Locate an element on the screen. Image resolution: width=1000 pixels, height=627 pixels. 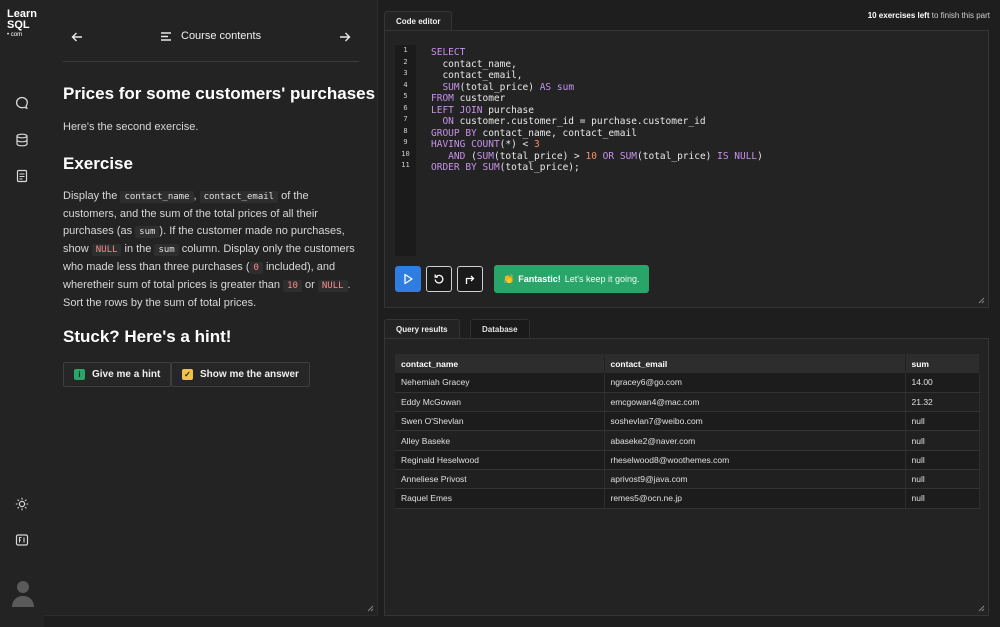
table-row: Swen O'Shevlan soshevlan7@weibo.com null is located at coordinates (687, 421).